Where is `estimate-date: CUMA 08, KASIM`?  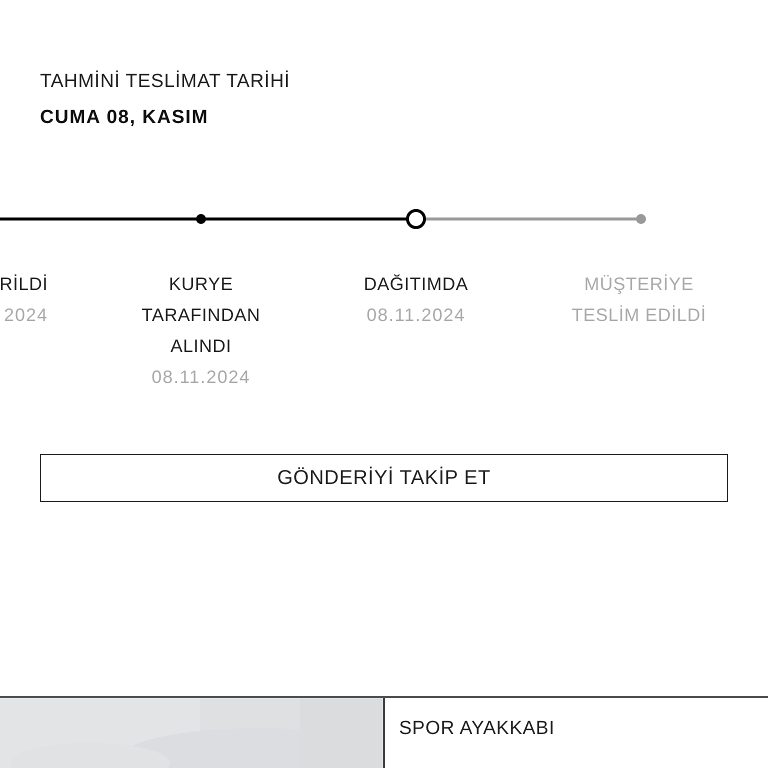
estimate-date: CUMA 08, KASIM is located at coordinates (125, 118).